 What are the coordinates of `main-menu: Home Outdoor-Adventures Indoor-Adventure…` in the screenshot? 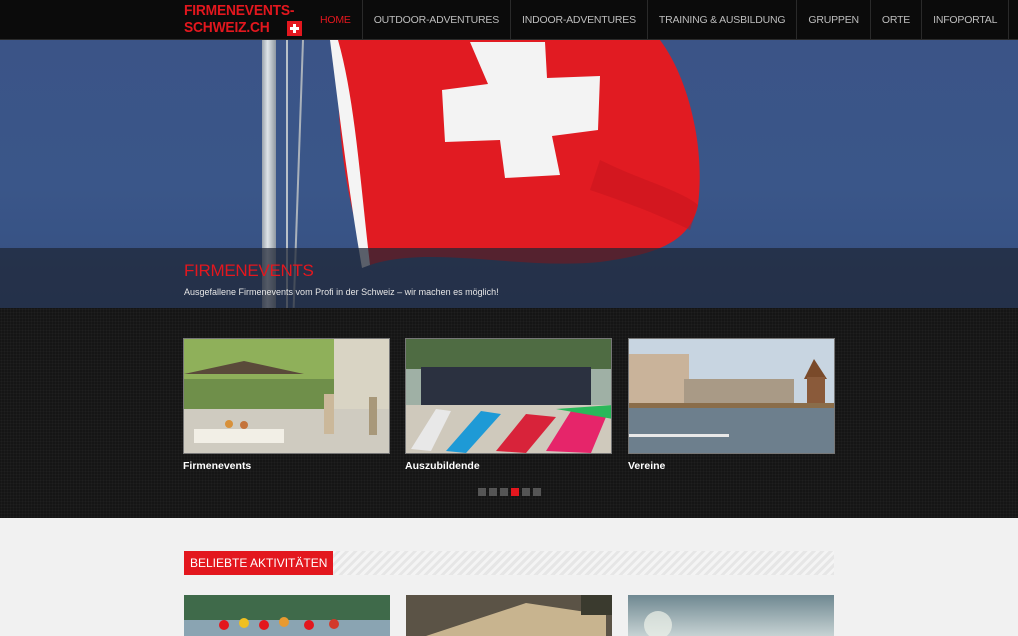 It's located at (659, 20).